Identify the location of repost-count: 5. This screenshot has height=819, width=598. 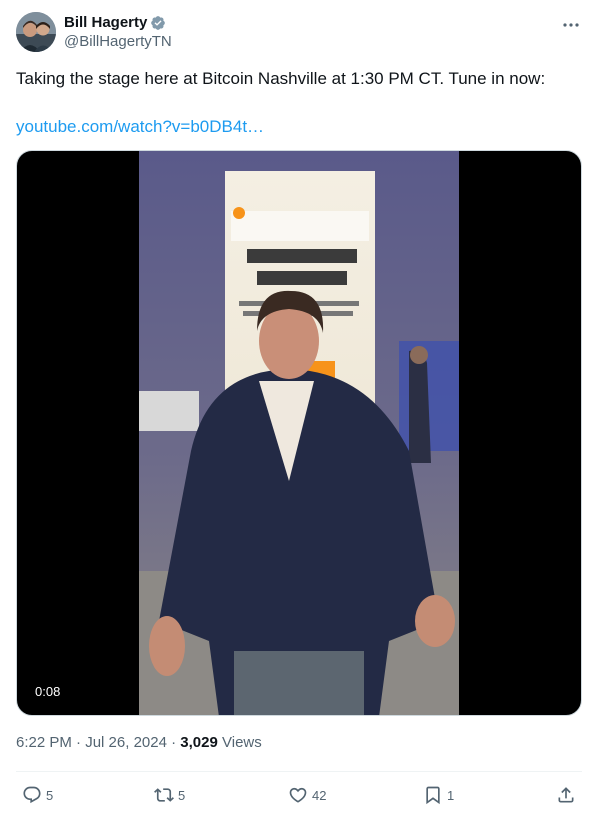
(182, 795).